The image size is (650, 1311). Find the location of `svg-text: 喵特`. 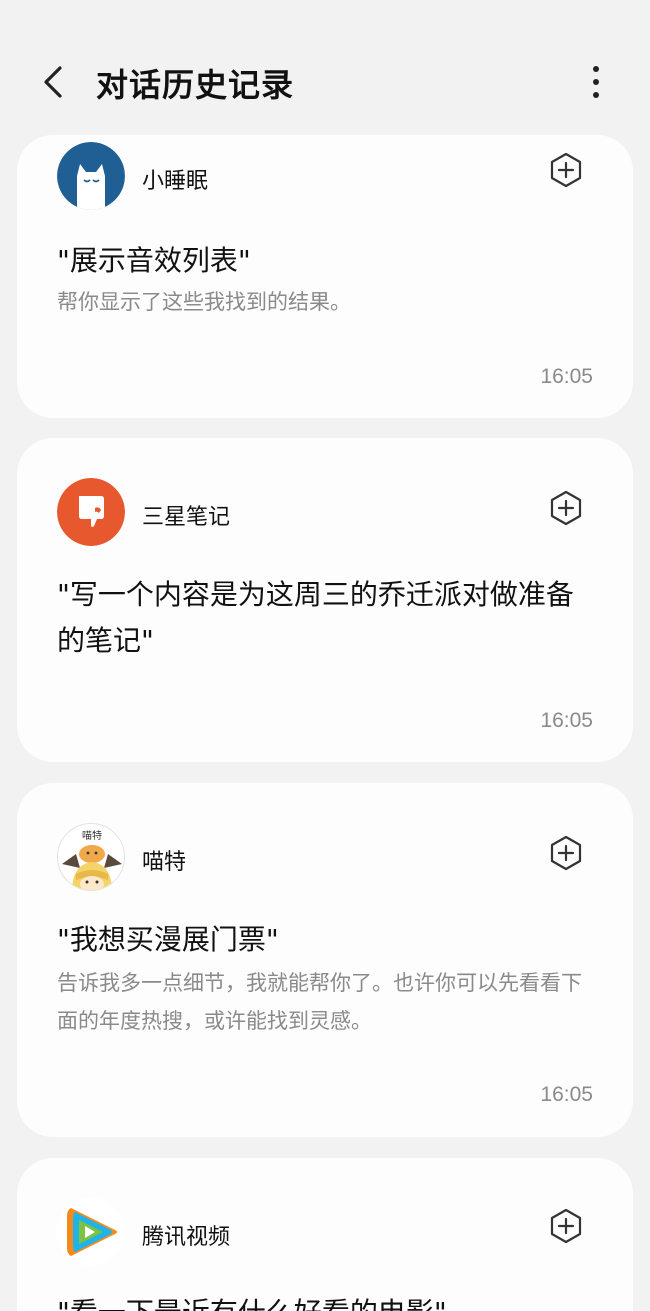

svg-text: 喵特 is located at coordinates (92, 836).